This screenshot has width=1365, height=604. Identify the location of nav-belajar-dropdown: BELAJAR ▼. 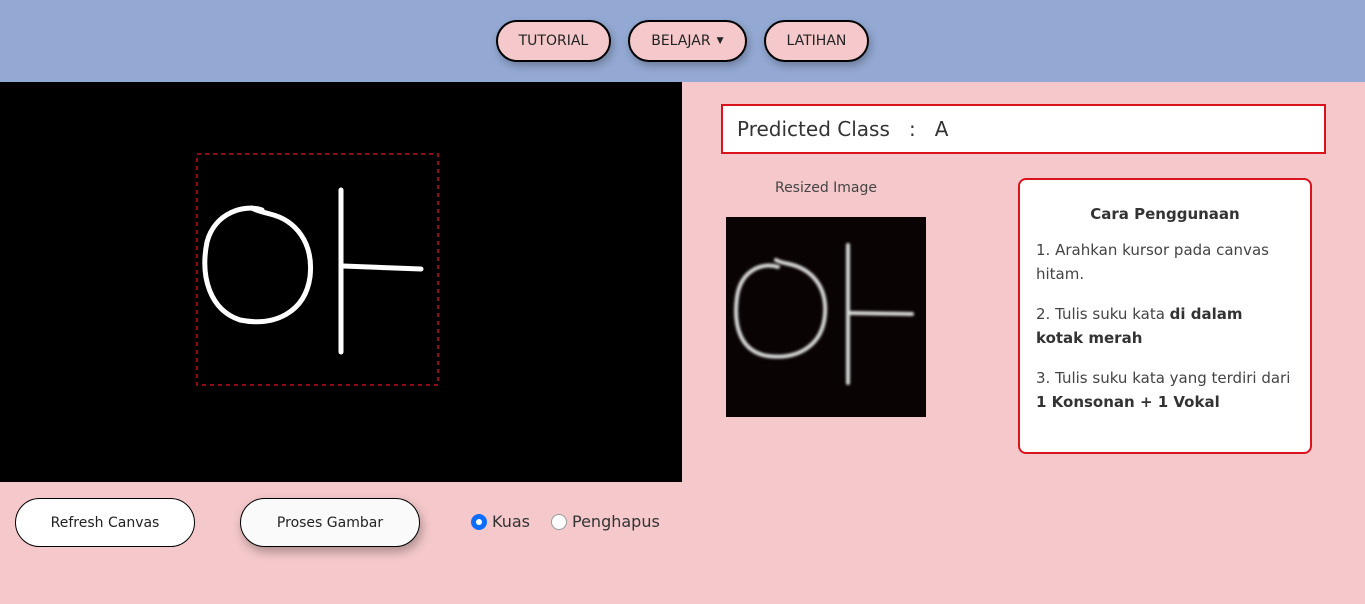
(687, 41).